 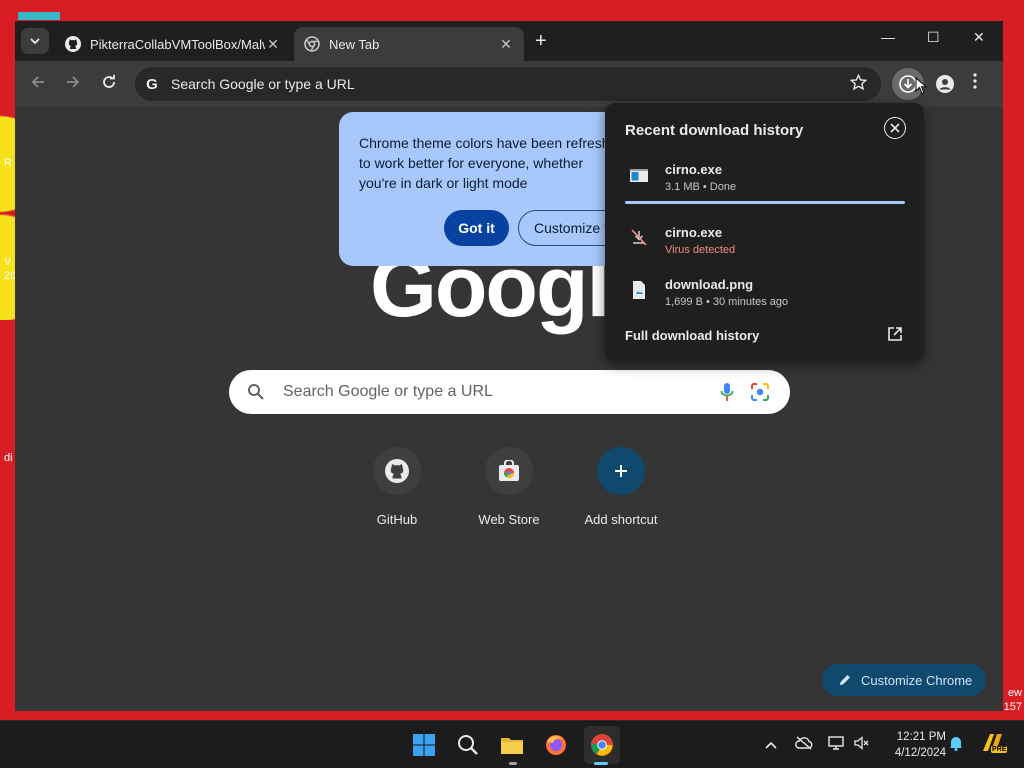 I want to click on active-indicator, so click(x=601, y=763).